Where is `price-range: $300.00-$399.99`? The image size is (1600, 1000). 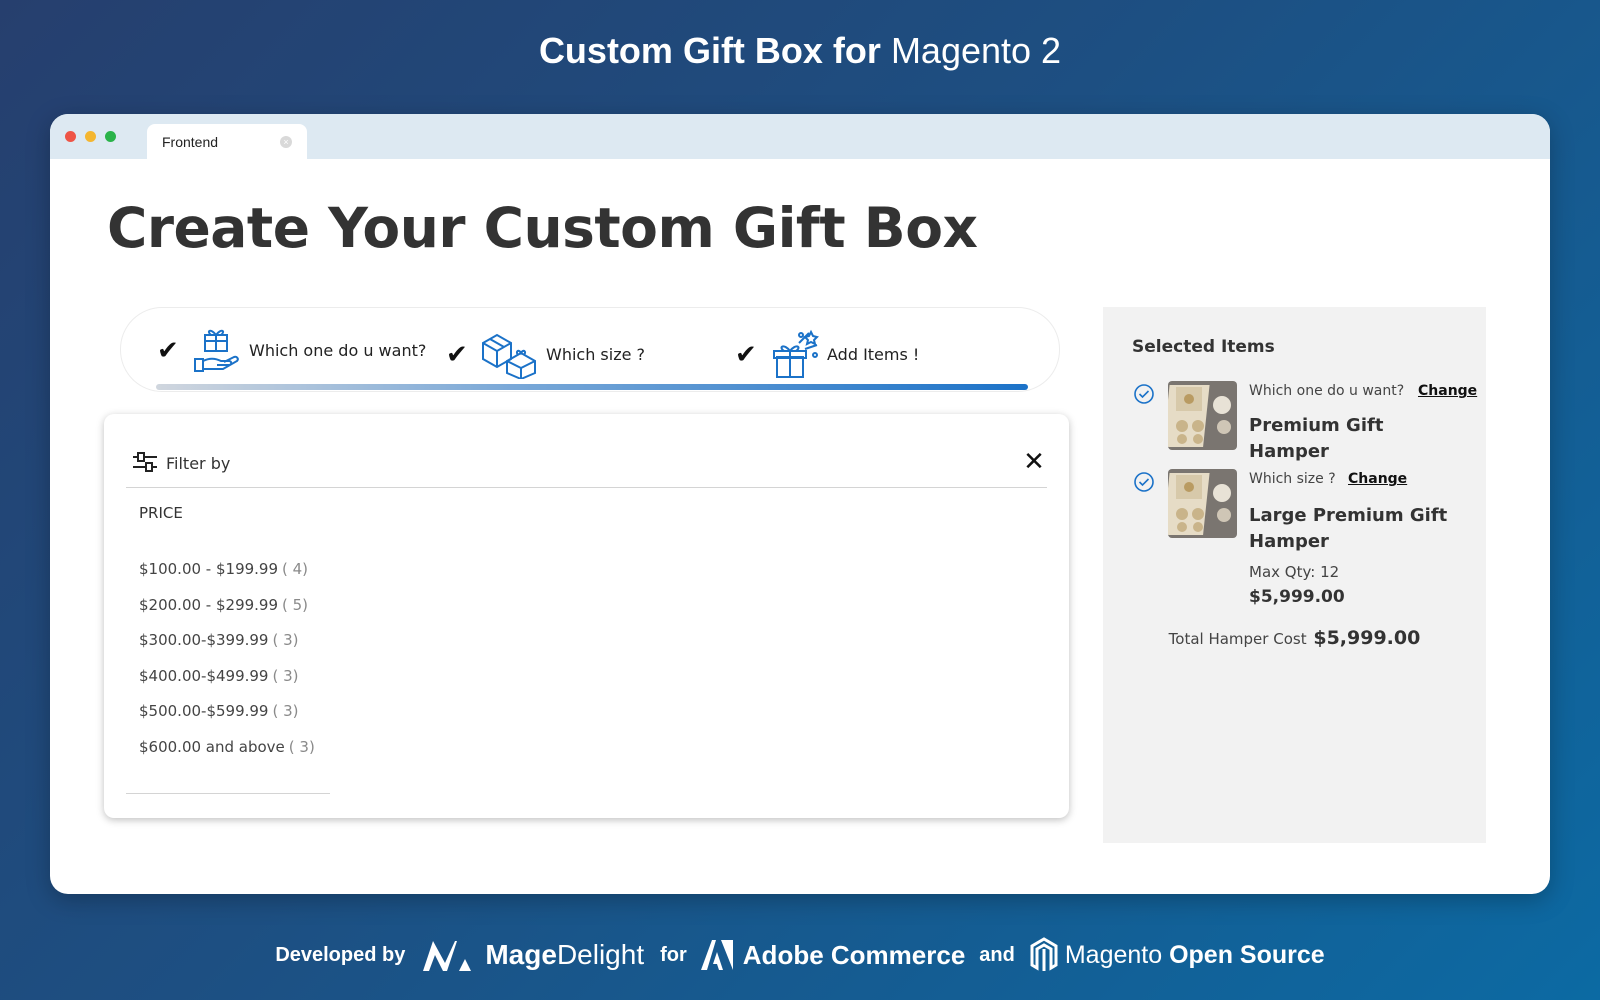 price-range: $300.00-$399.99 is located at coordinates (204, 640).